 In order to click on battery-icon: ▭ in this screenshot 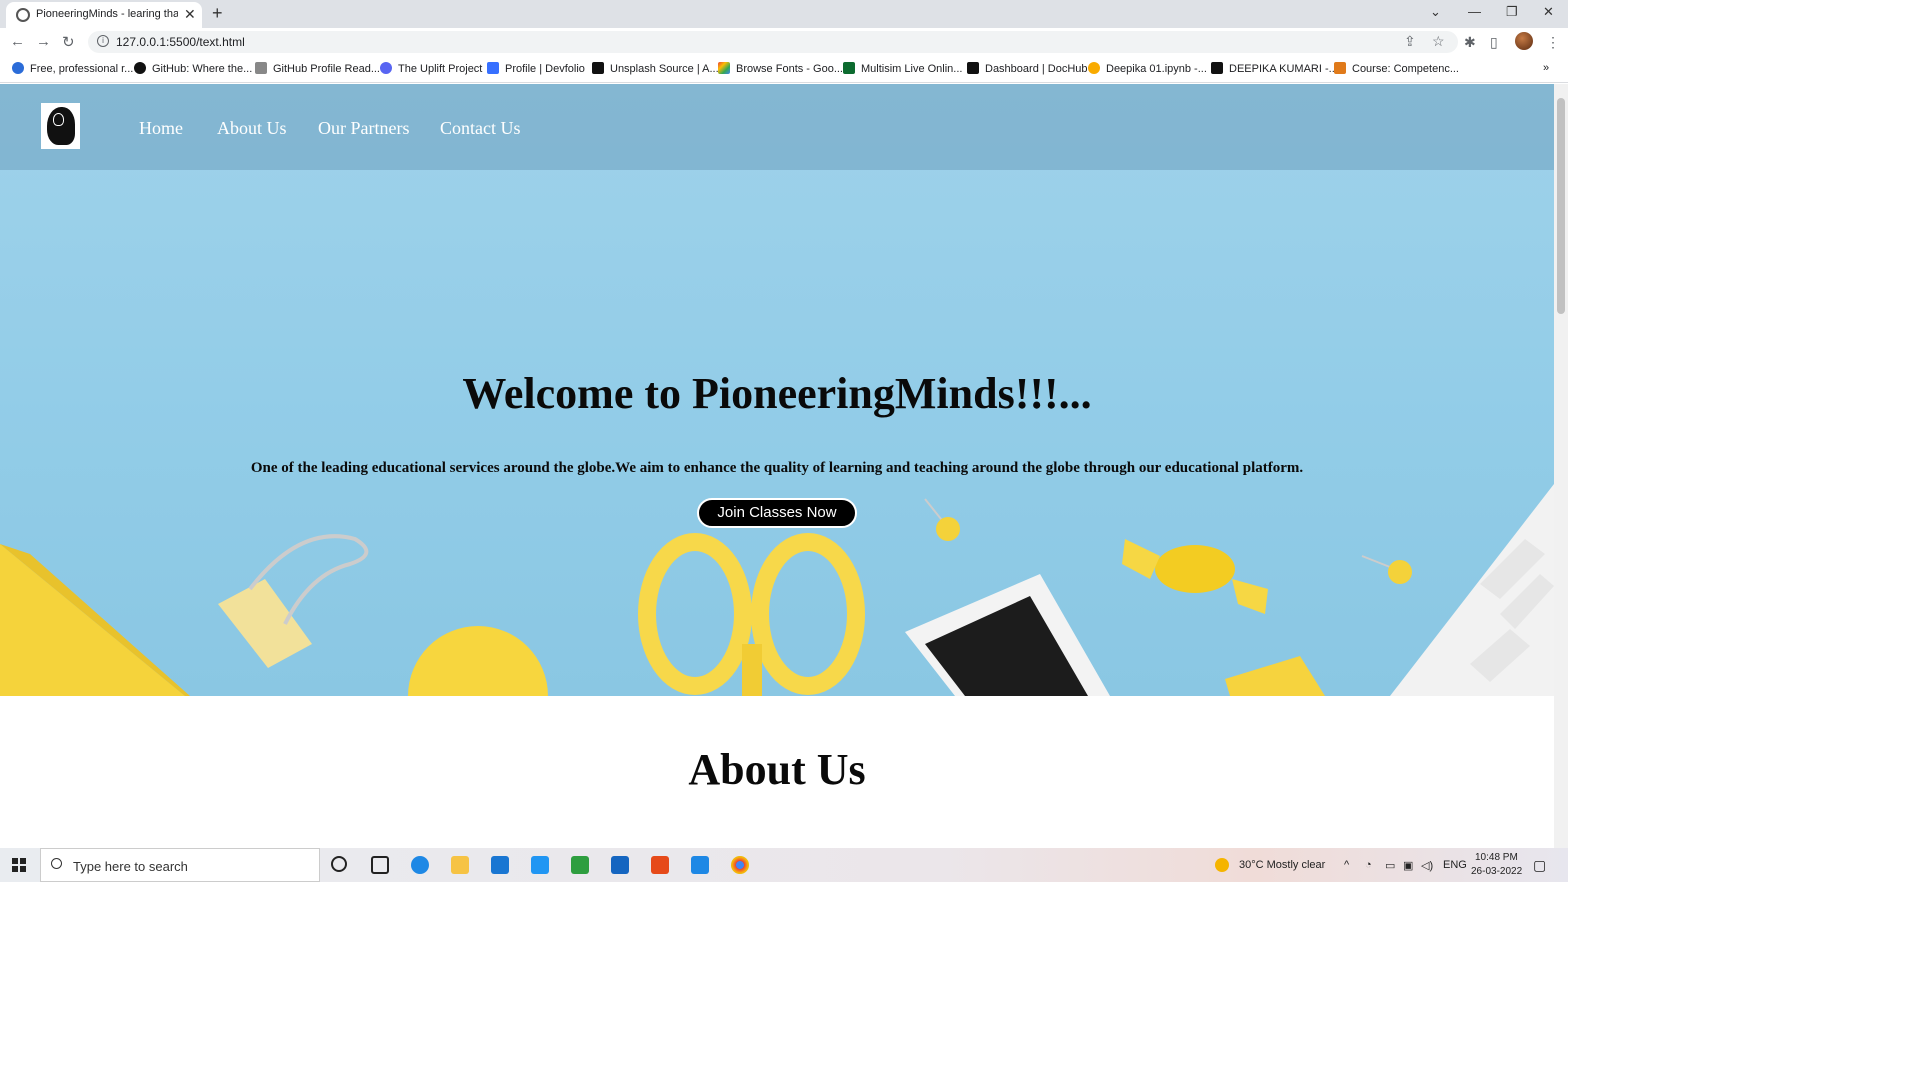, I will do `click(1390, 865)`.